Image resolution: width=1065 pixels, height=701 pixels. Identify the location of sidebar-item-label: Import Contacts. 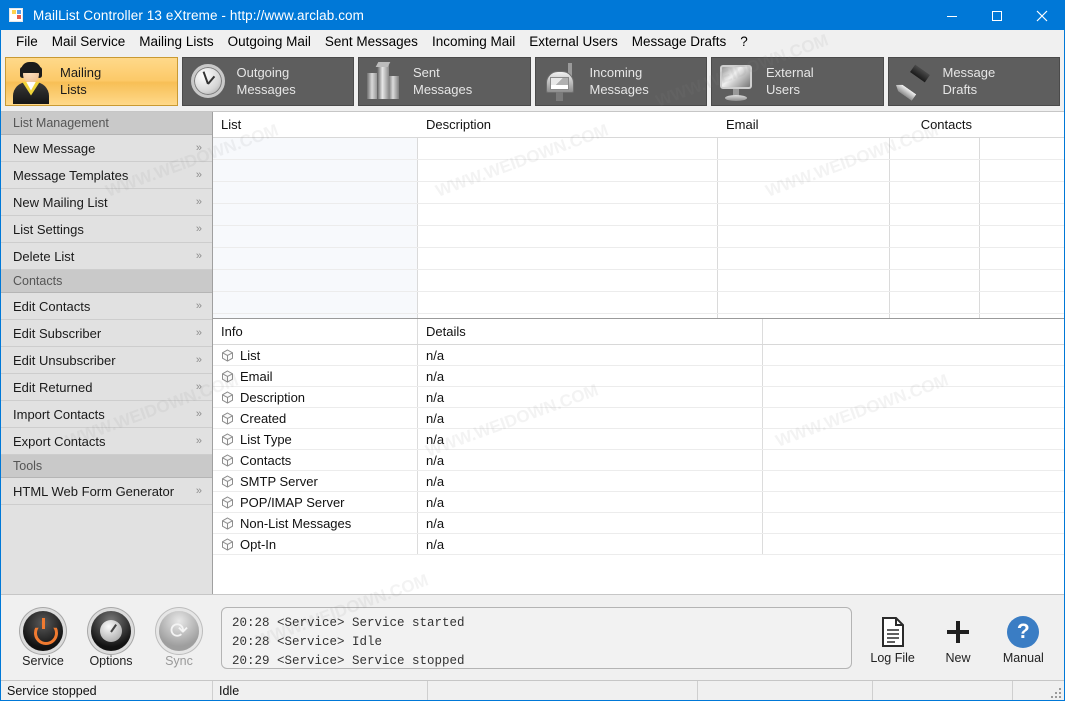
(59, 414).